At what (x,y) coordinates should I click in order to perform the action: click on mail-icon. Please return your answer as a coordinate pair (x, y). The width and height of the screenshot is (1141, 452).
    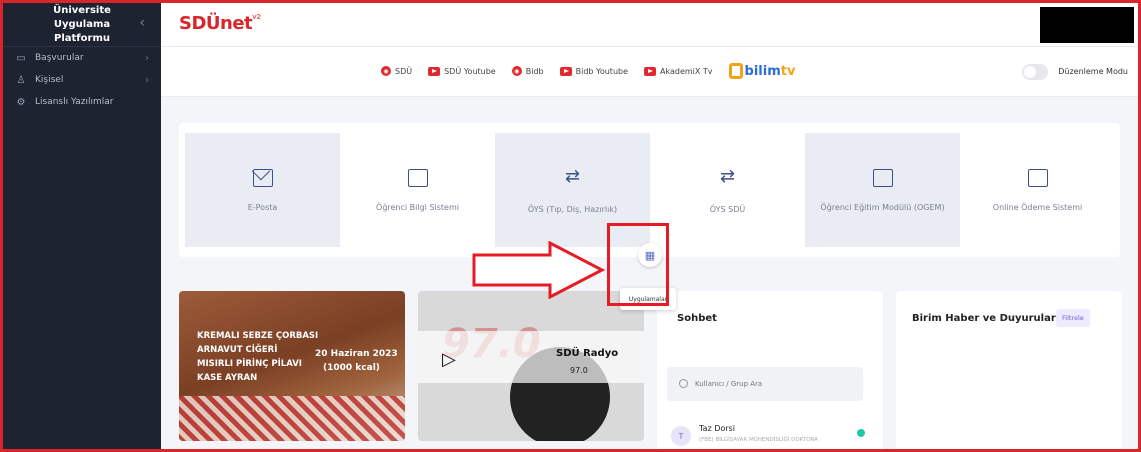
    Looking at the image, I should click on (262, 177).